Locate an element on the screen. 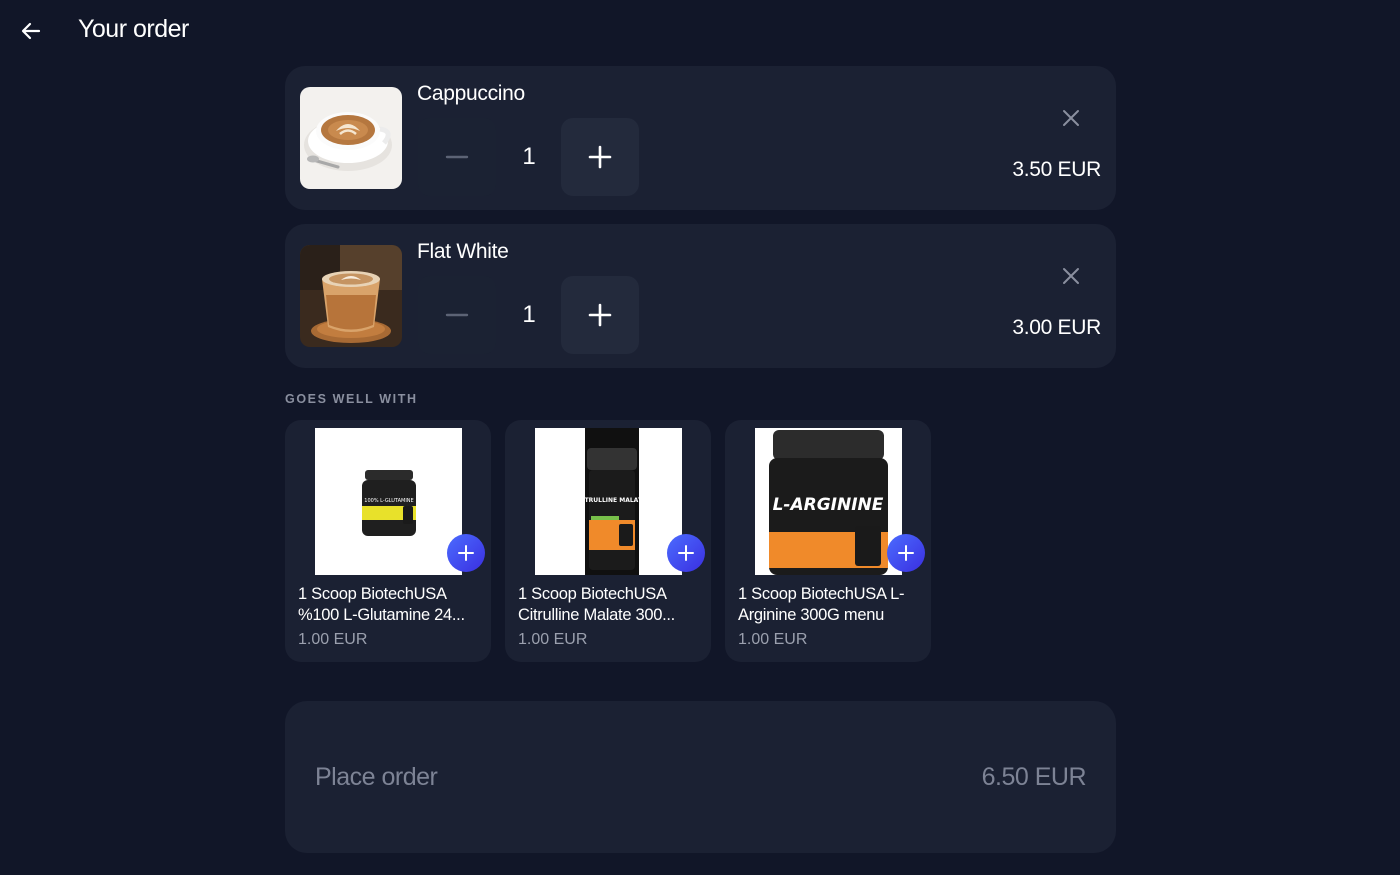 The height and width of the screenshot is (875, 1400). order-item: Cappuccino 1 3.50 EUR is located at coordinates (700, 138).